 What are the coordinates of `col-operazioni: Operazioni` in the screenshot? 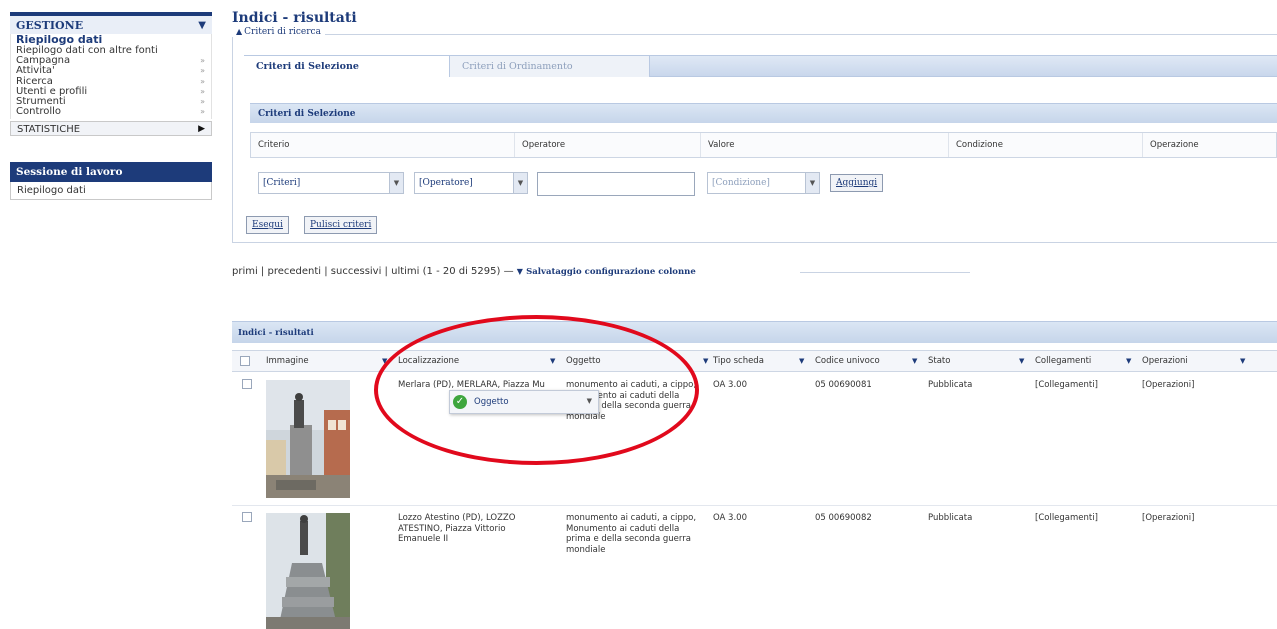 It's located at (1165, 361).